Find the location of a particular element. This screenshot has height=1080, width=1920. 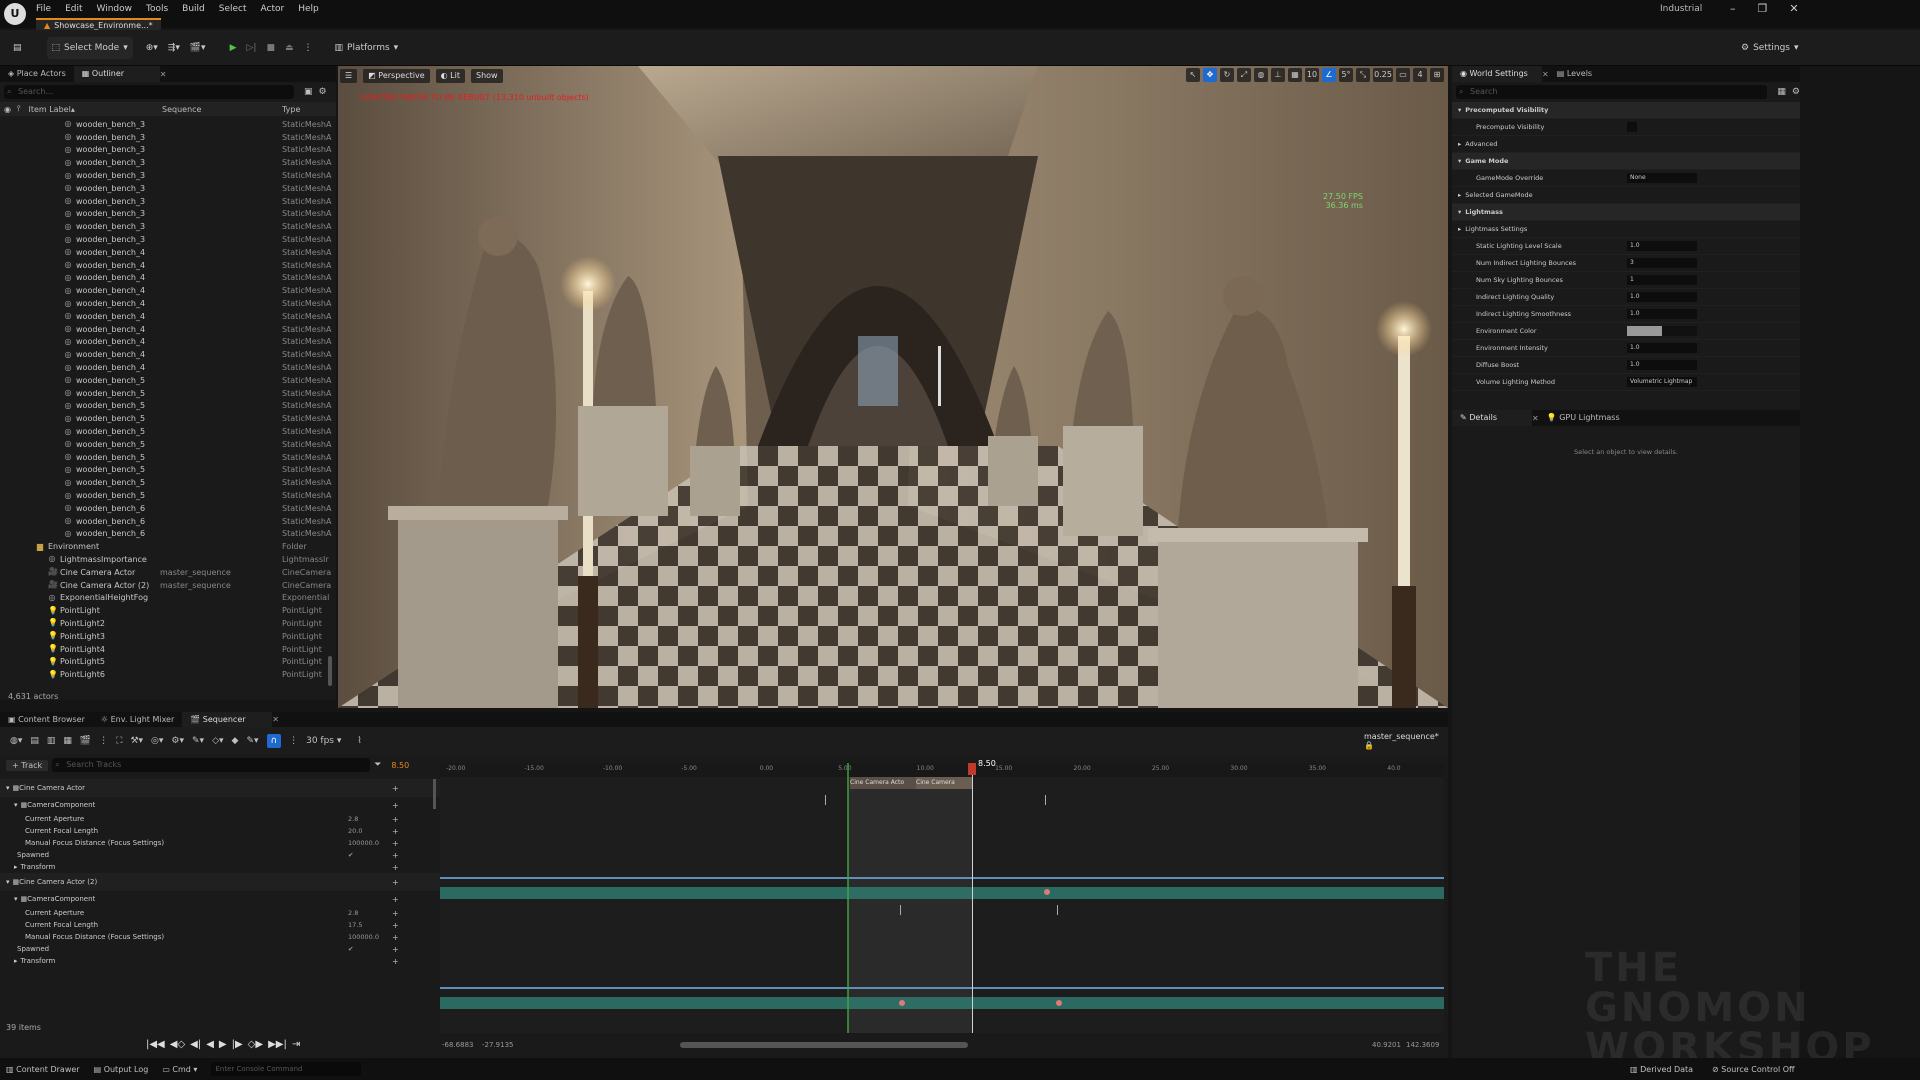

menu-build: Build is located at coordinates (193, 9).